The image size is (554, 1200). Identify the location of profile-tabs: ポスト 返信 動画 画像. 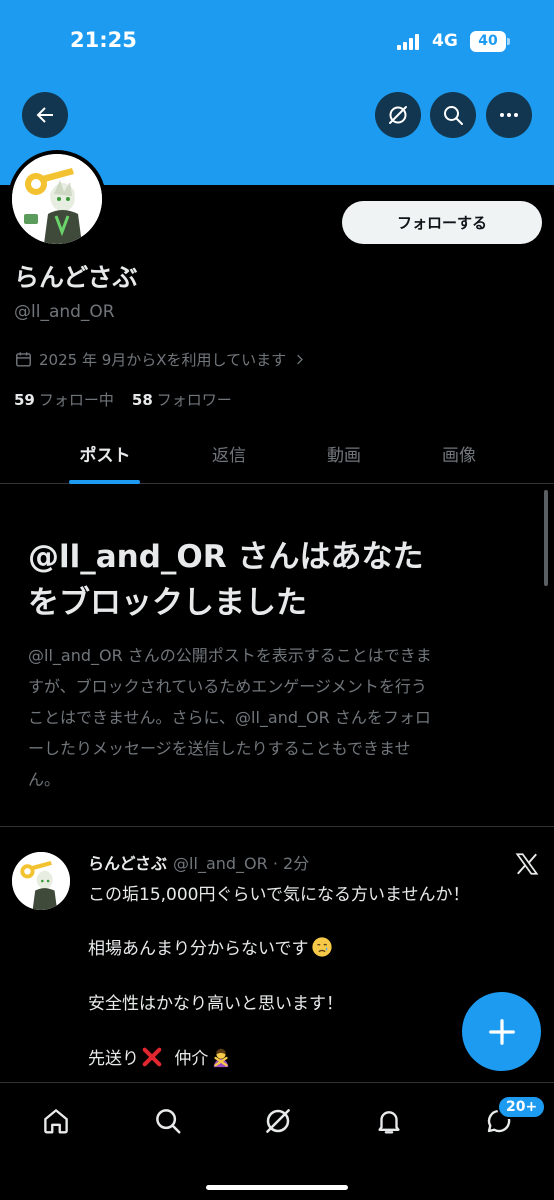
(277, 453).